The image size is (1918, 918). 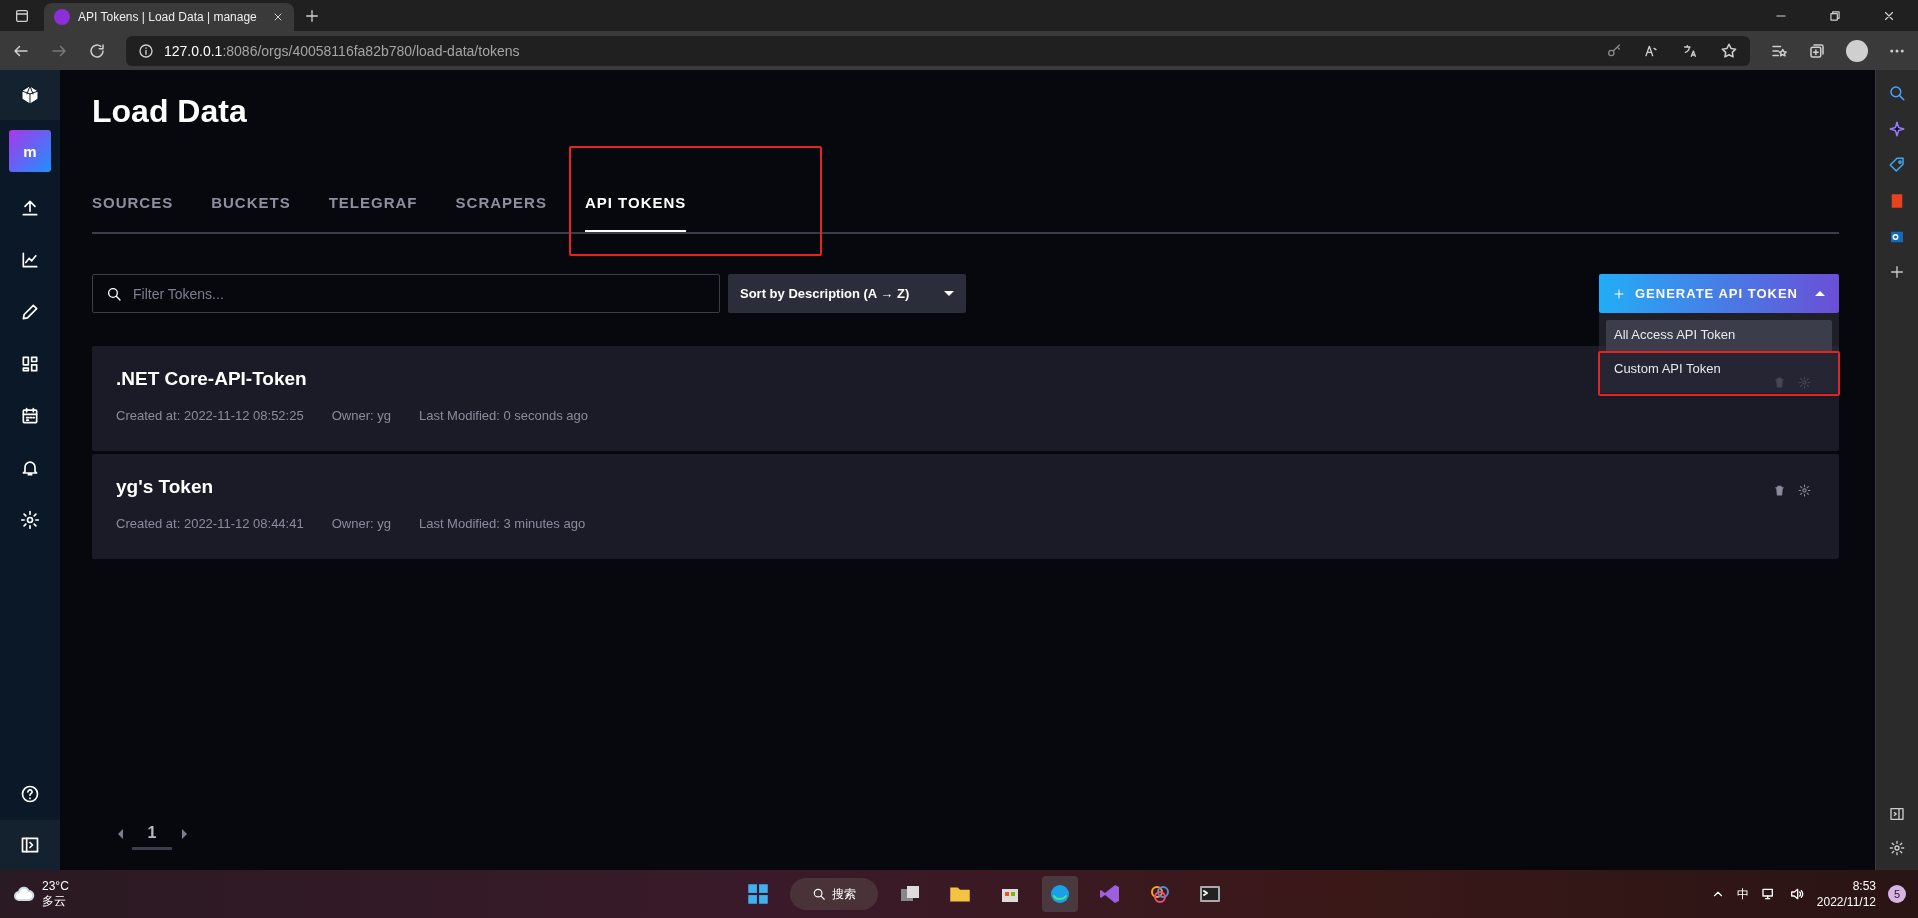 What do you see at coordinates (1729, 50) in the screenshot?
I see `favorite-icon` at bounding box center [1729, 50].